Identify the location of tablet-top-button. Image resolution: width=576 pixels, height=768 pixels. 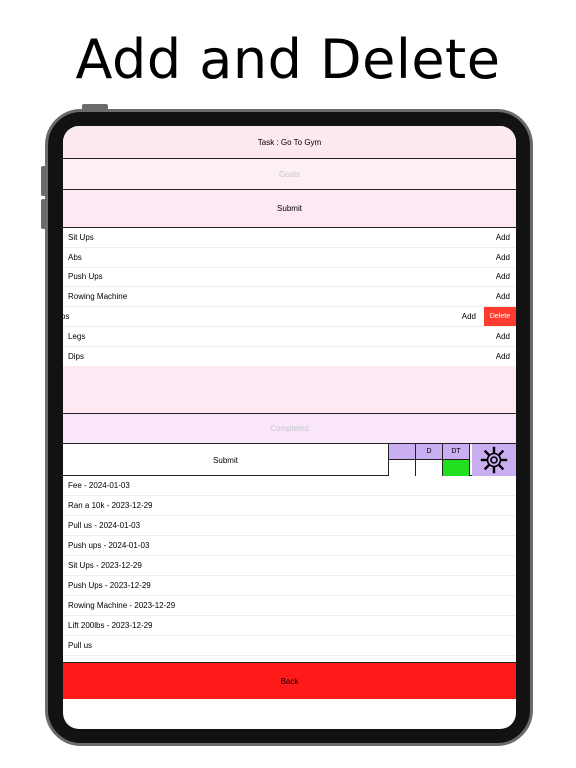
(95, 107).